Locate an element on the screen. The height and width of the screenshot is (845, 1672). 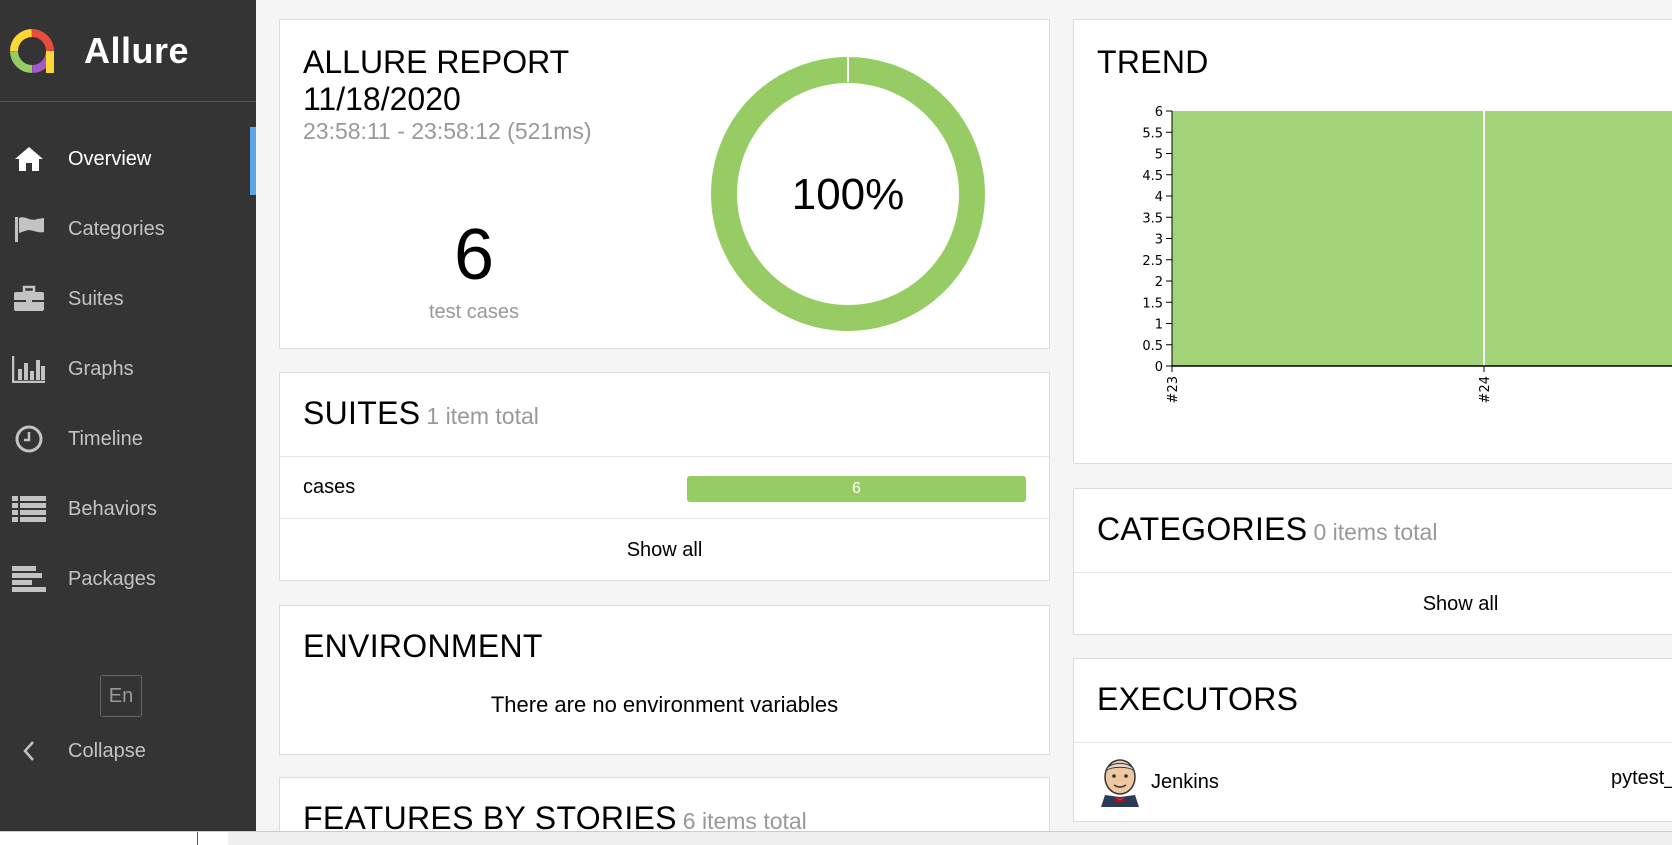
trend-y-tick-label: 1.5 is located at coordinates (1152, 303).